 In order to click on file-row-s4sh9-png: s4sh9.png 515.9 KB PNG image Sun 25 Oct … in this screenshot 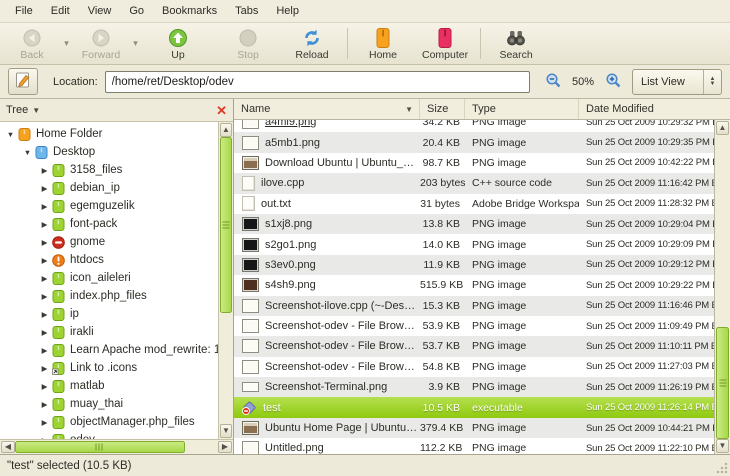, I will do `click(474, 285)`.